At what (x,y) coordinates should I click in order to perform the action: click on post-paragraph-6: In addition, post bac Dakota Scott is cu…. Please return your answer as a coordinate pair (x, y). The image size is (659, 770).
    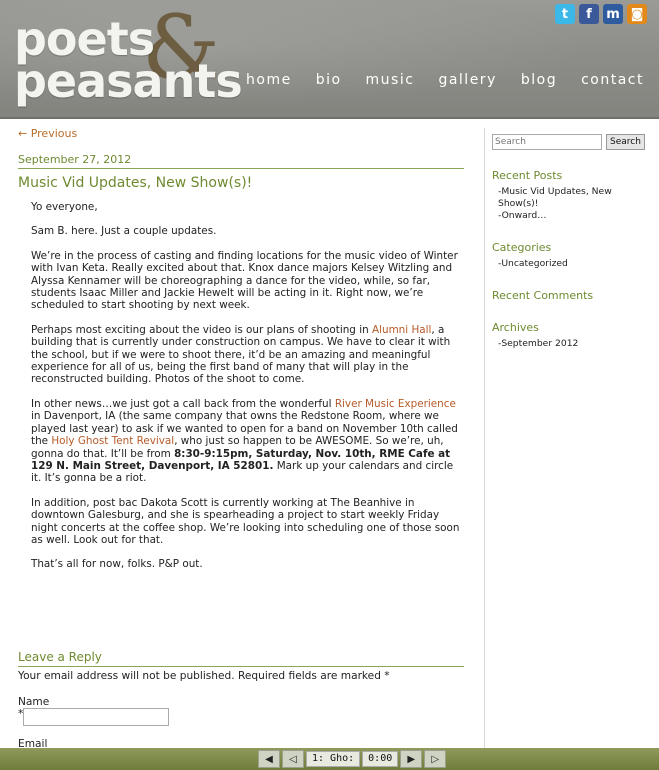
    Looking at the image, I should click on (245, 521).